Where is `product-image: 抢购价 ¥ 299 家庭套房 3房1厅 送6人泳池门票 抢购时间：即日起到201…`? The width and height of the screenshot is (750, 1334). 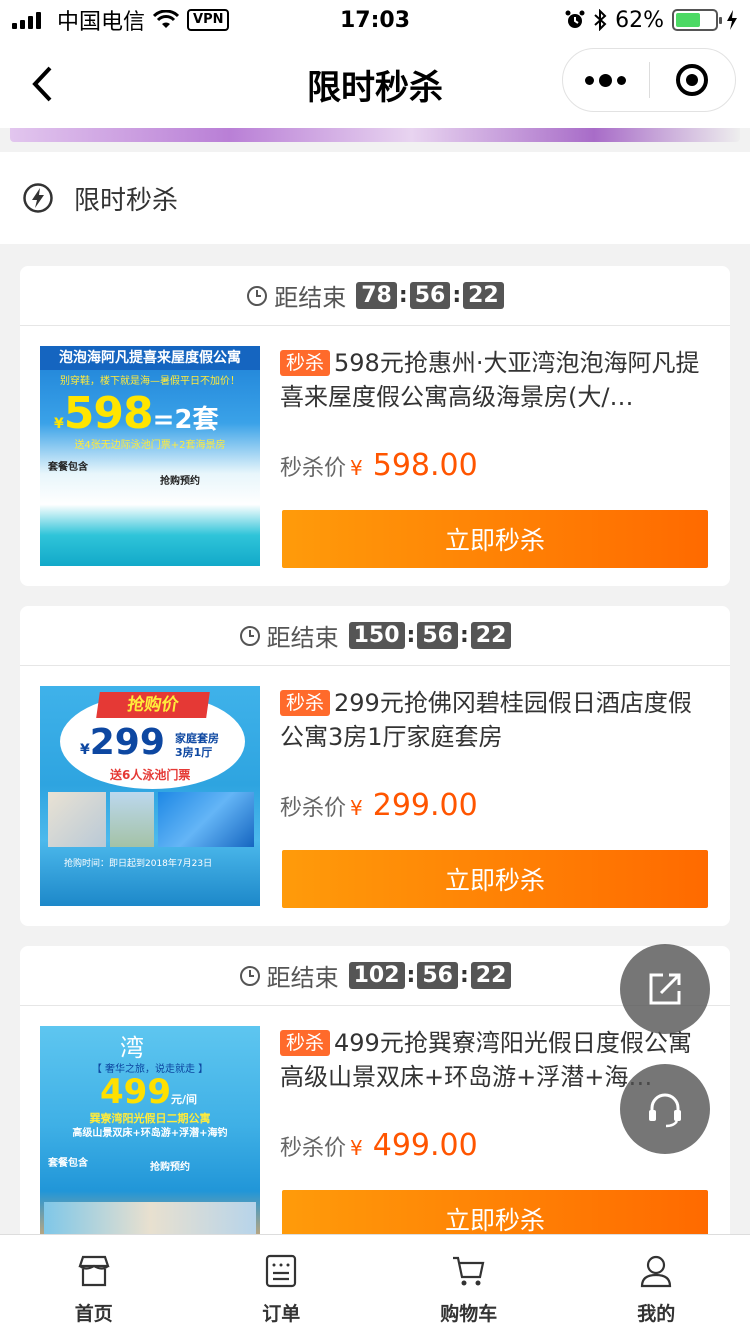 product-image: 抢购价 ¥ 299 家庭套房 3房1厅 送6人泳池门票 抢购时间：即日起到201… is located at coordinates (150, 796).